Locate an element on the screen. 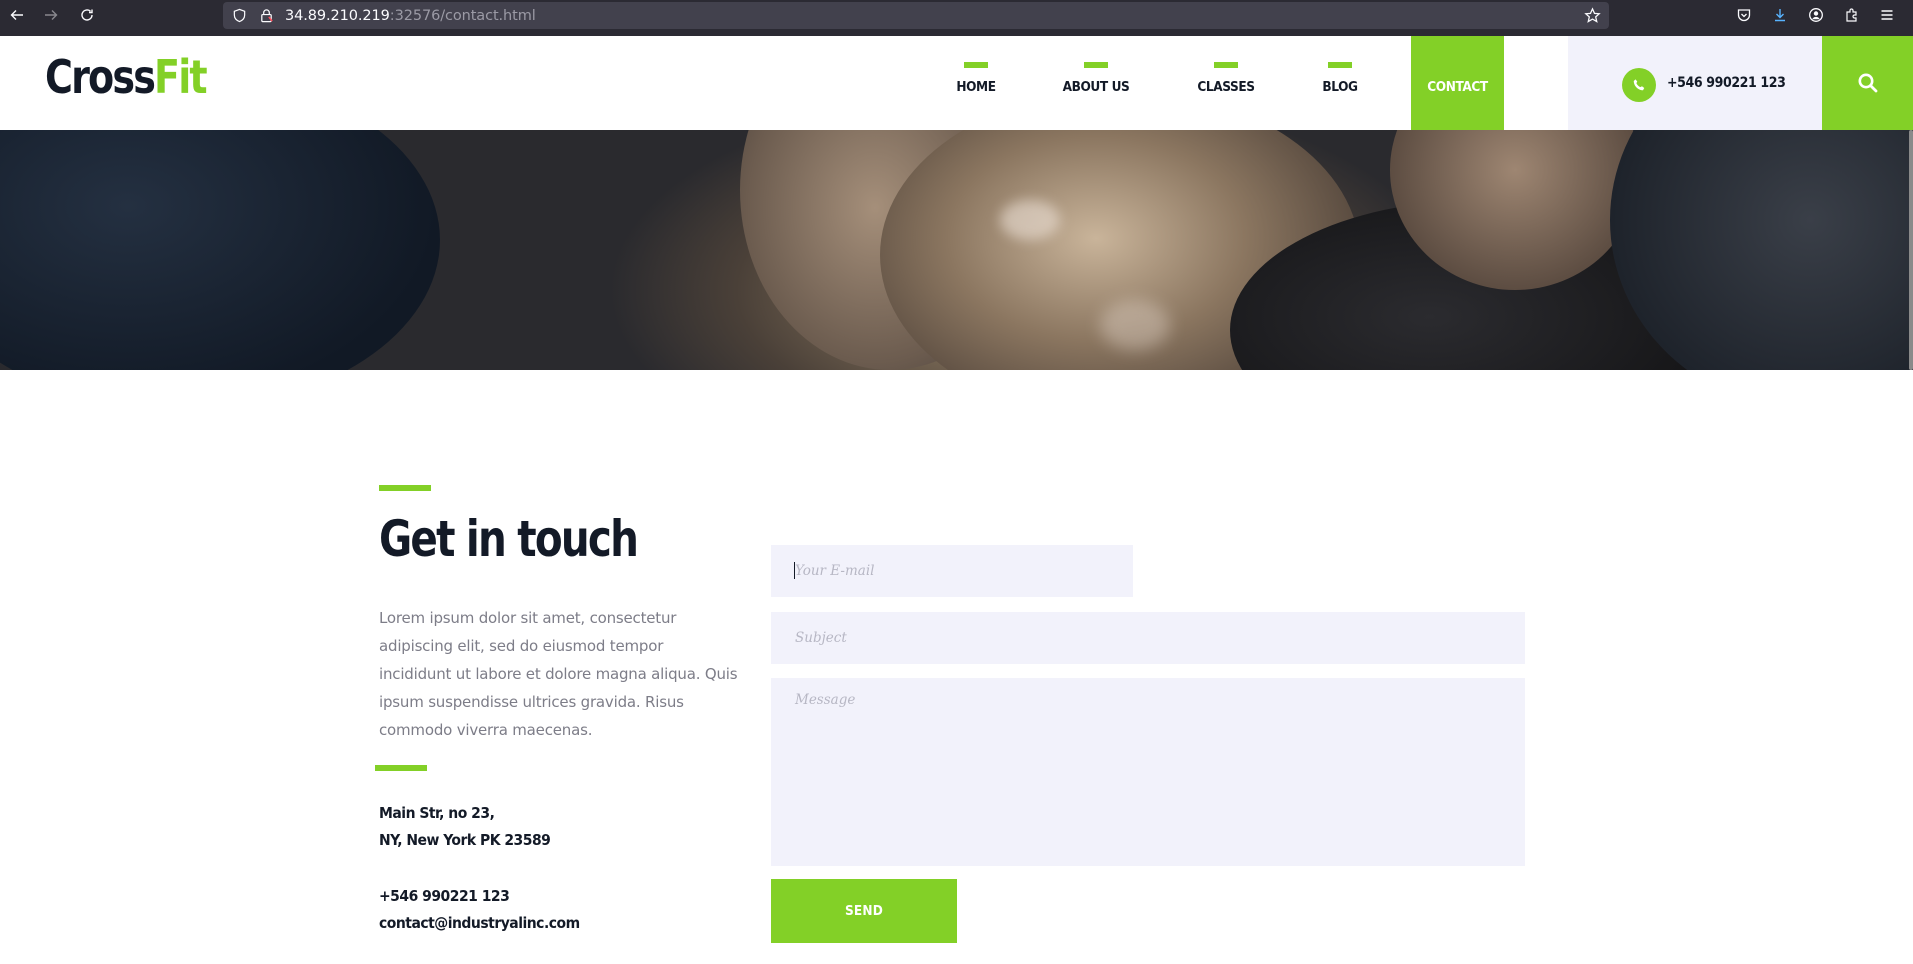  download-icon is located at coordinates (1780, 15).